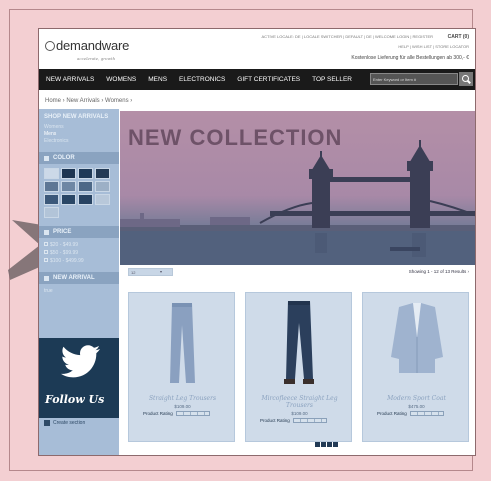 The height and width of the screenshot is (481, 491). I want to click on price-list: $20 - $49.99 $50 - $99.99 $100 - $499.99, so click(79, 253).